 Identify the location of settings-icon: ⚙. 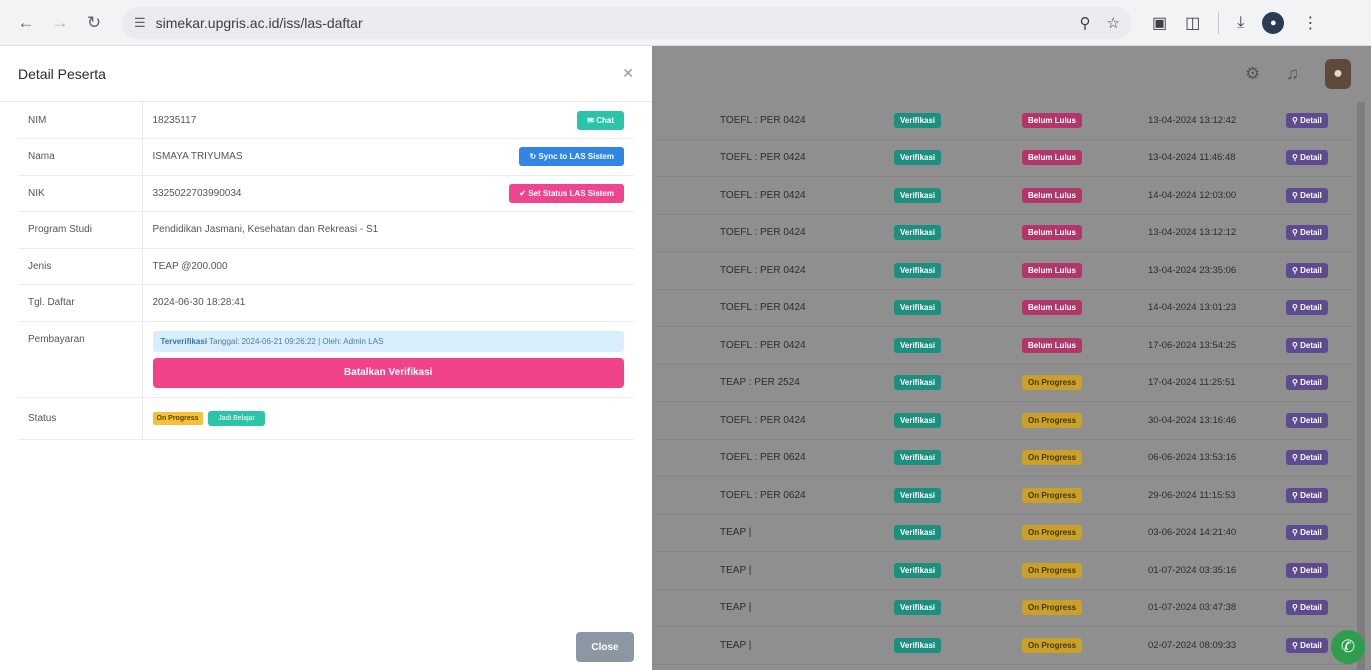
(1252, 74).